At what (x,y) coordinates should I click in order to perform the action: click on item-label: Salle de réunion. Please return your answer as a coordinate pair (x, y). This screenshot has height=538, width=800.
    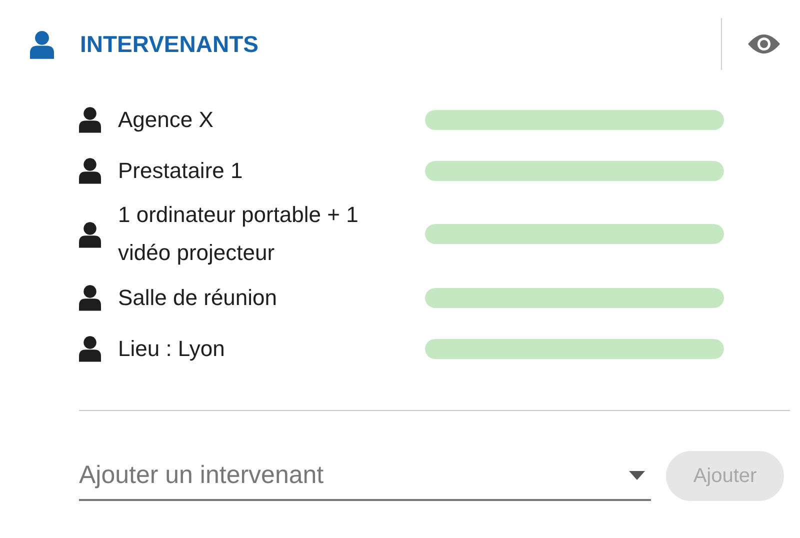
    Looking at the image, I should click on (198, 298).